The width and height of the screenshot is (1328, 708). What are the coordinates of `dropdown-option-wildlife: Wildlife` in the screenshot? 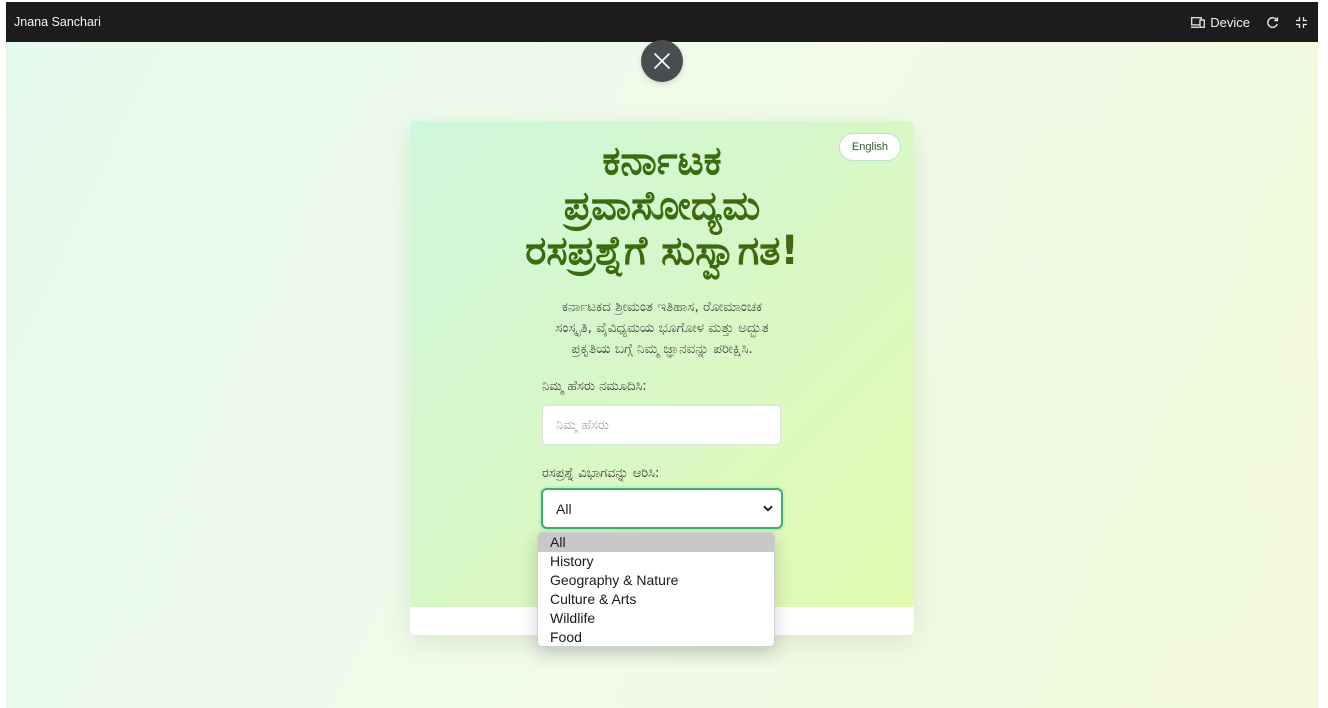 It's located at (656, 618).